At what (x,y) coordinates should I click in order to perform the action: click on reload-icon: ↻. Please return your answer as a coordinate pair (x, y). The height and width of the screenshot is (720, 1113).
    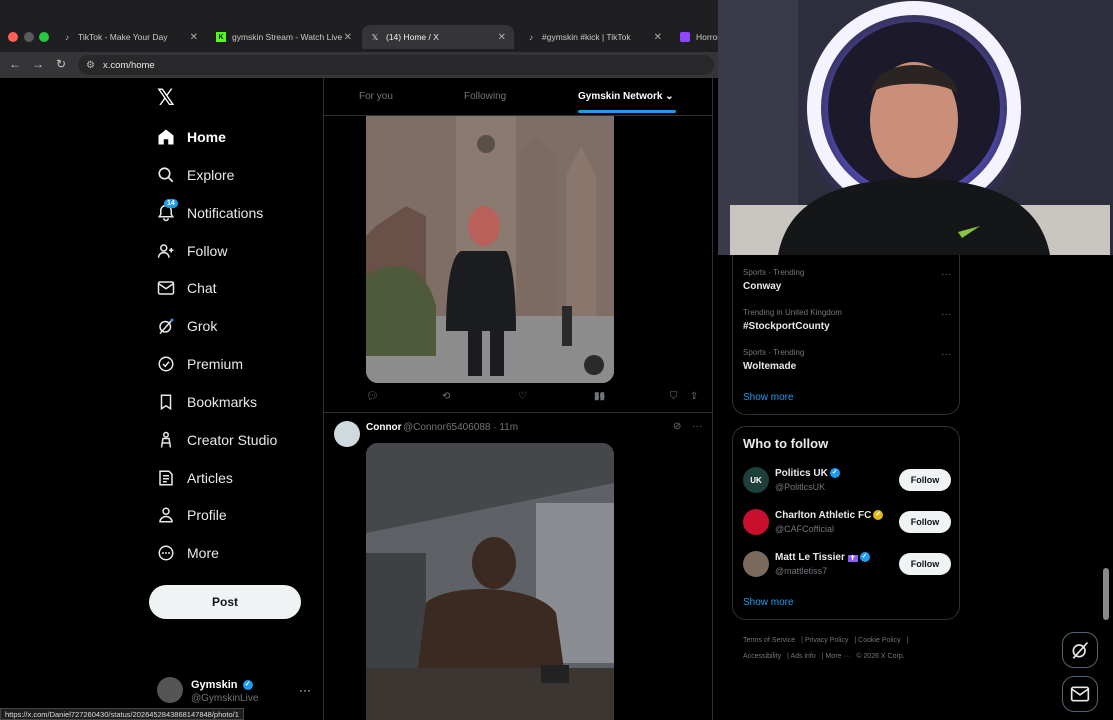
    Looking at the image, I should click on (61, 64).